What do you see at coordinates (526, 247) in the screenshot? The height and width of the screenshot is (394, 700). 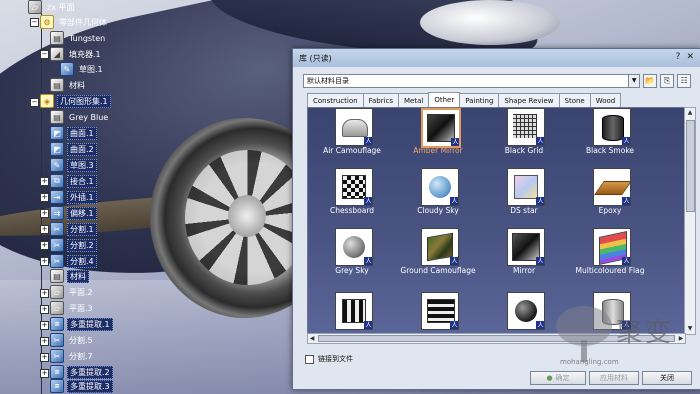 I see `mirror-swatch: 人` at bounding box center [526, 247].